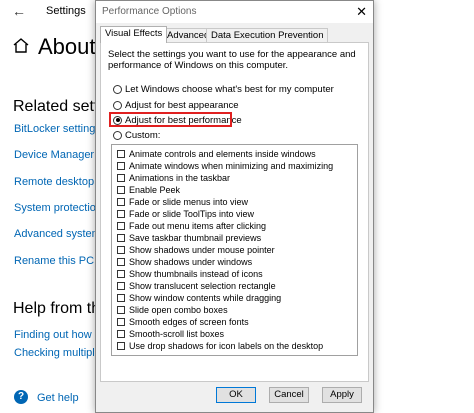  I want to click on effect-label: Smooth-scroll list boxes, so click(177, 333).